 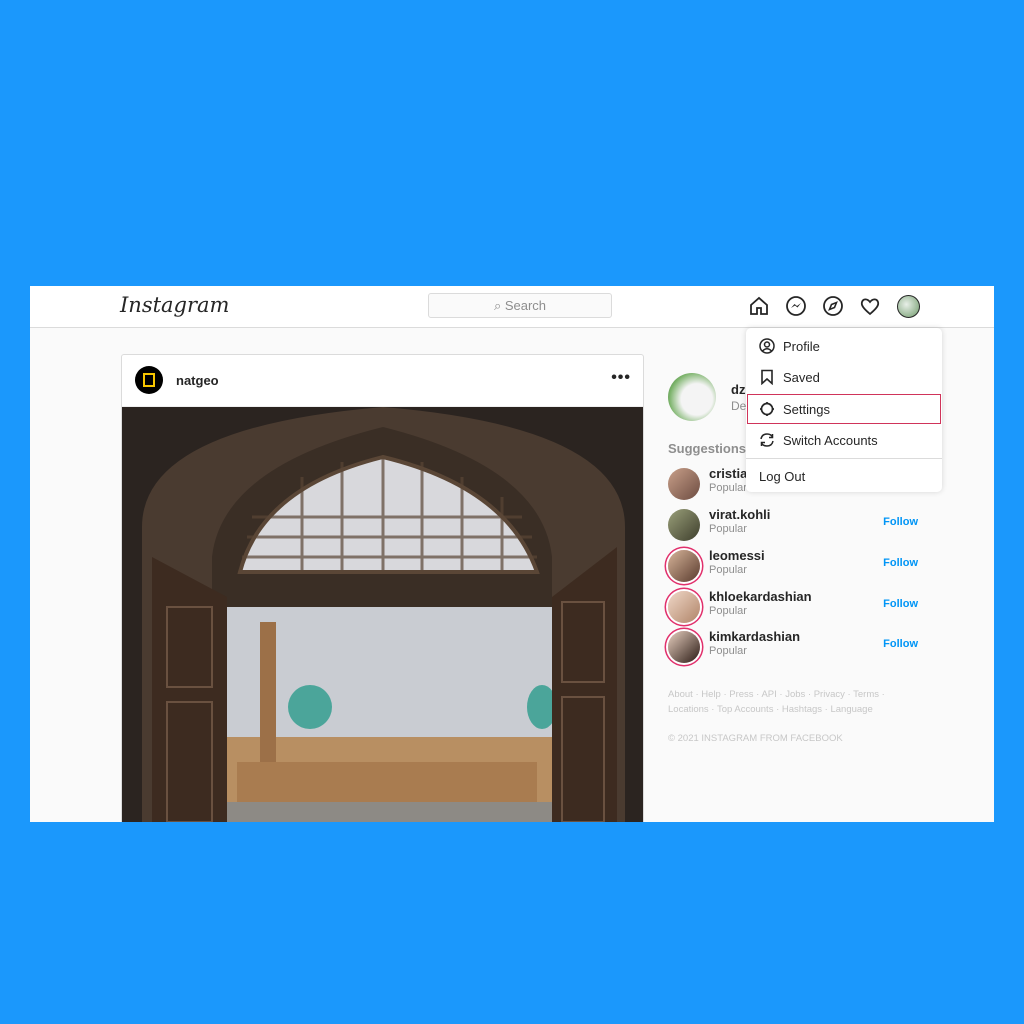 What do you see at coordinates (728, 473) in the screenshot?
I see `suggestion-username: cristia` at bounding box center [728, 473].